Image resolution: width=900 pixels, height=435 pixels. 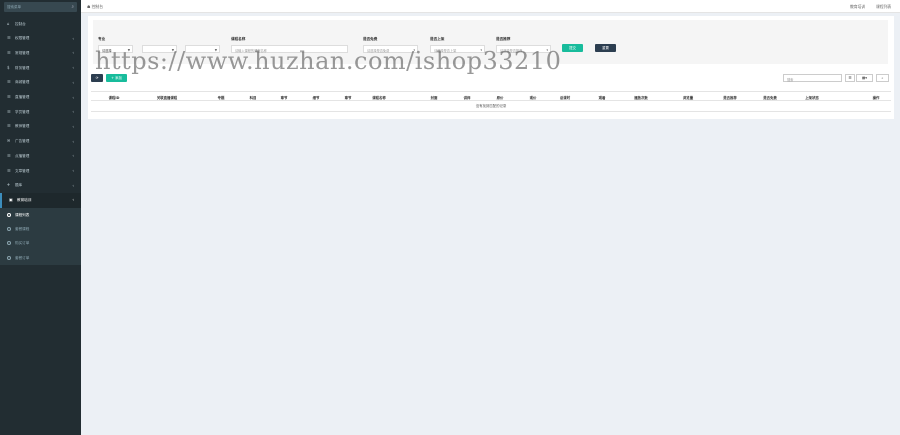 I want to click on course-name-input: 请输入课程的课程名称, so click(x=289, y=49).